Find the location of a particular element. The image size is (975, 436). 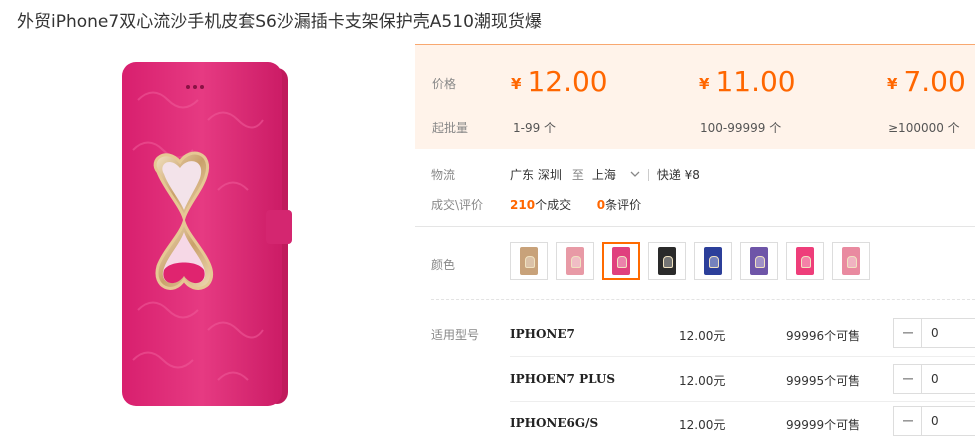

model-stock: 99999个可售 is located at coordinates (823, 425).